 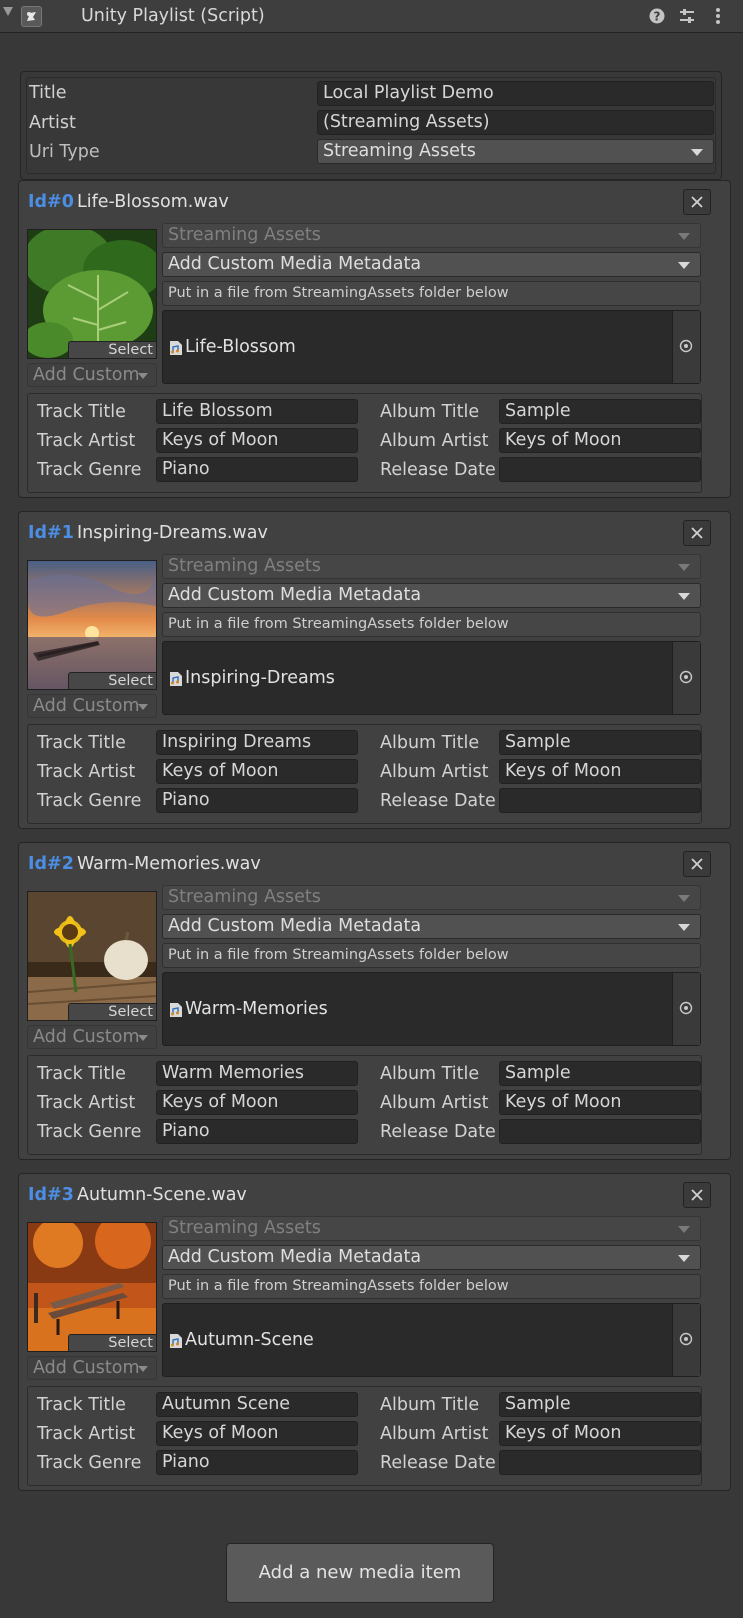 I want to click on album-title-label: Album Title, so click(x=430, y=1074).